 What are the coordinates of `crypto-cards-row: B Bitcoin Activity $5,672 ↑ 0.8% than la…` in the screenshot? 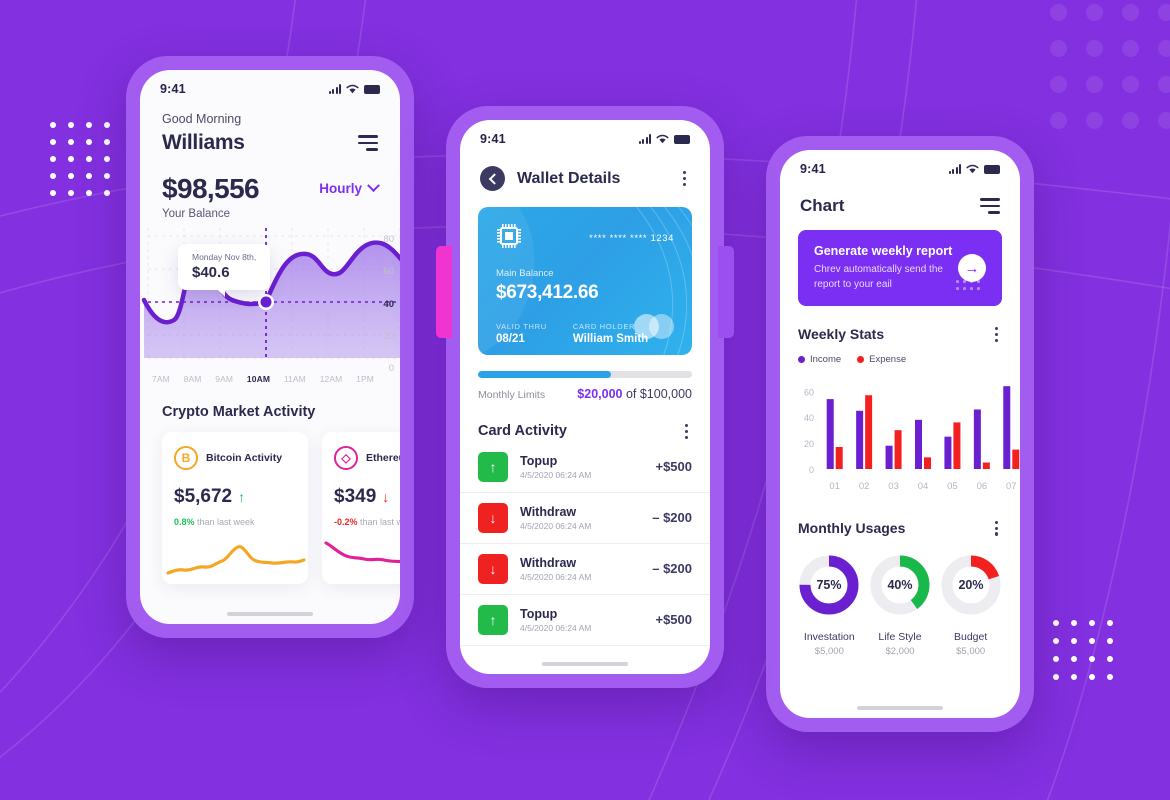 It's located at (281, 508).